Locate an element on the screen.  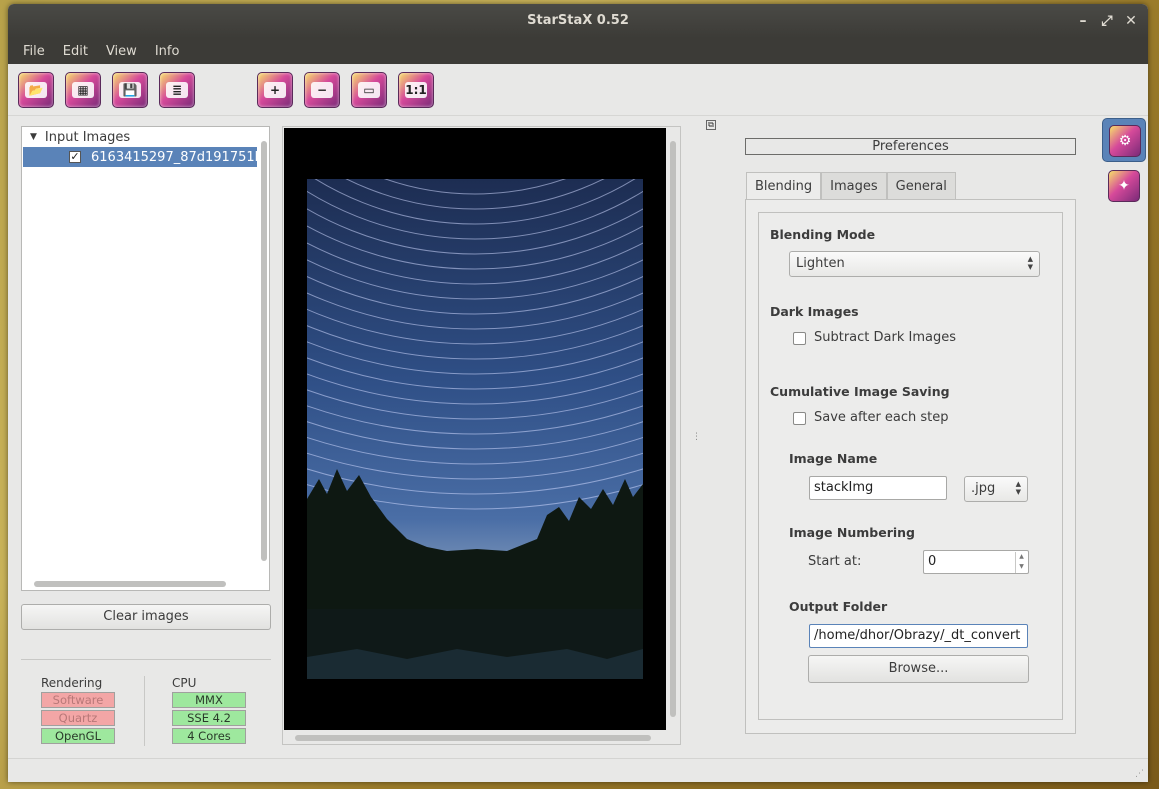
start-at-spinbox: 0 ▲ ▼ is located at coordinates (976, 562).